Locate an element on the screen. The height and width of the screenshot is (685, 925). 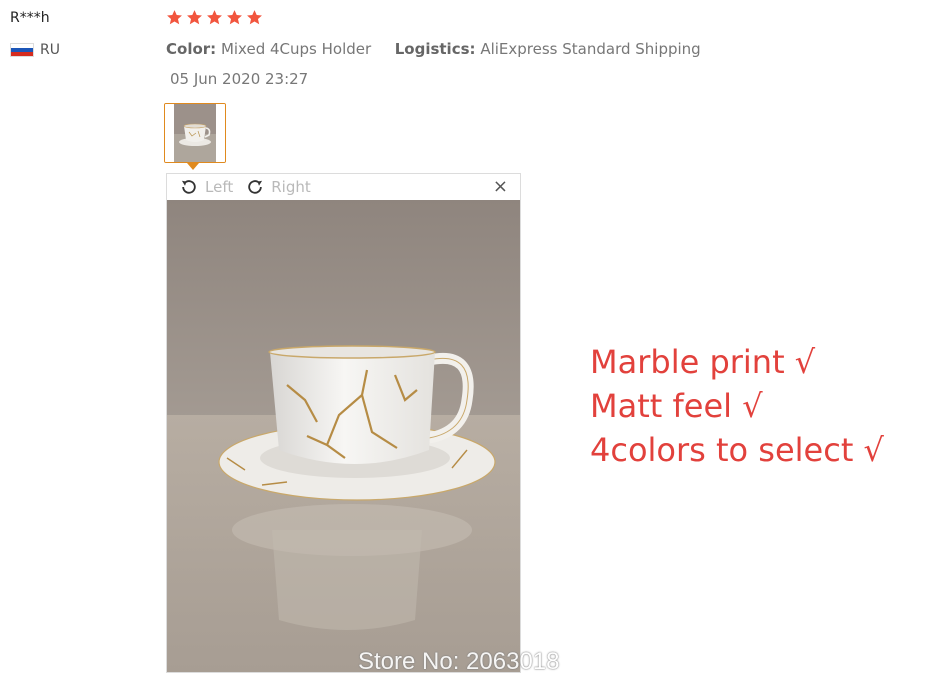
reviewer-name: R***h is located at coordinates (30, 18).